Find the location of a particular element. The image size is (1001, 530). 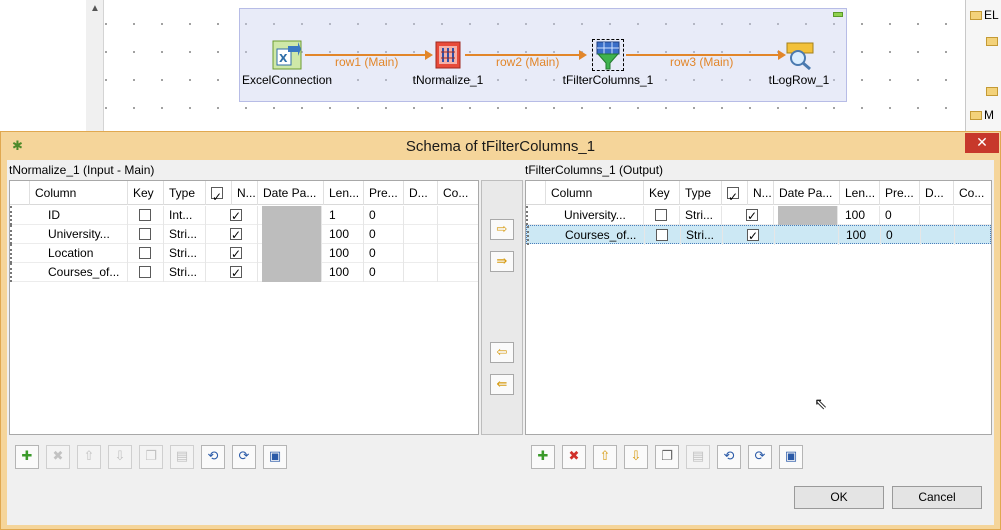

table-row: ID Int... 10 is located at coordinates (244, 215).